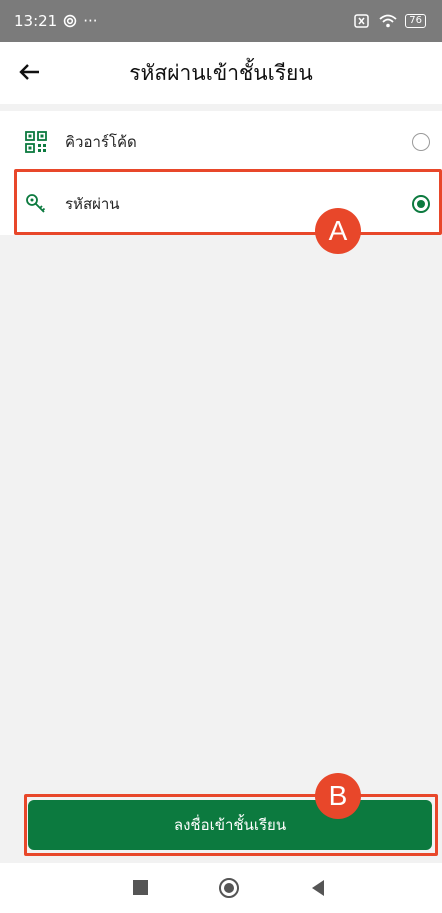  What do you see at coordinates (421, 142) in the screenshot?
I see `radio-qr-code` at bounding box center [421, 142].